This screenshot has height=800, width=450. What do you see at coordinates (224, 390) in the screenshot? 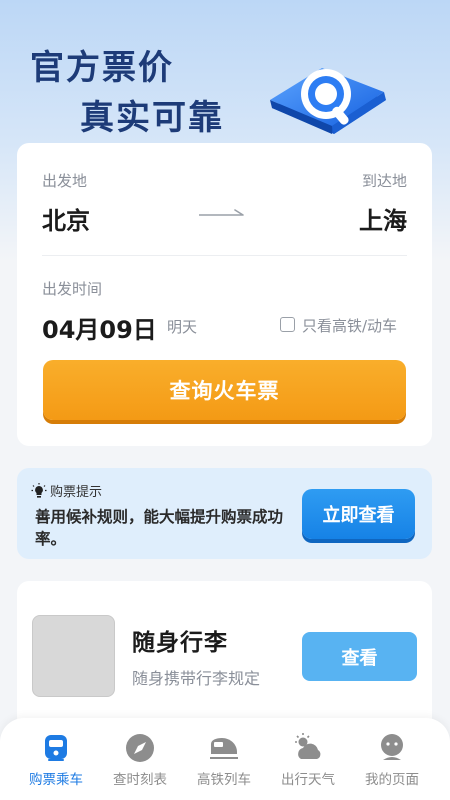
I see `query-tickets-button: 查询火车票` at bounding box center [224, 390].